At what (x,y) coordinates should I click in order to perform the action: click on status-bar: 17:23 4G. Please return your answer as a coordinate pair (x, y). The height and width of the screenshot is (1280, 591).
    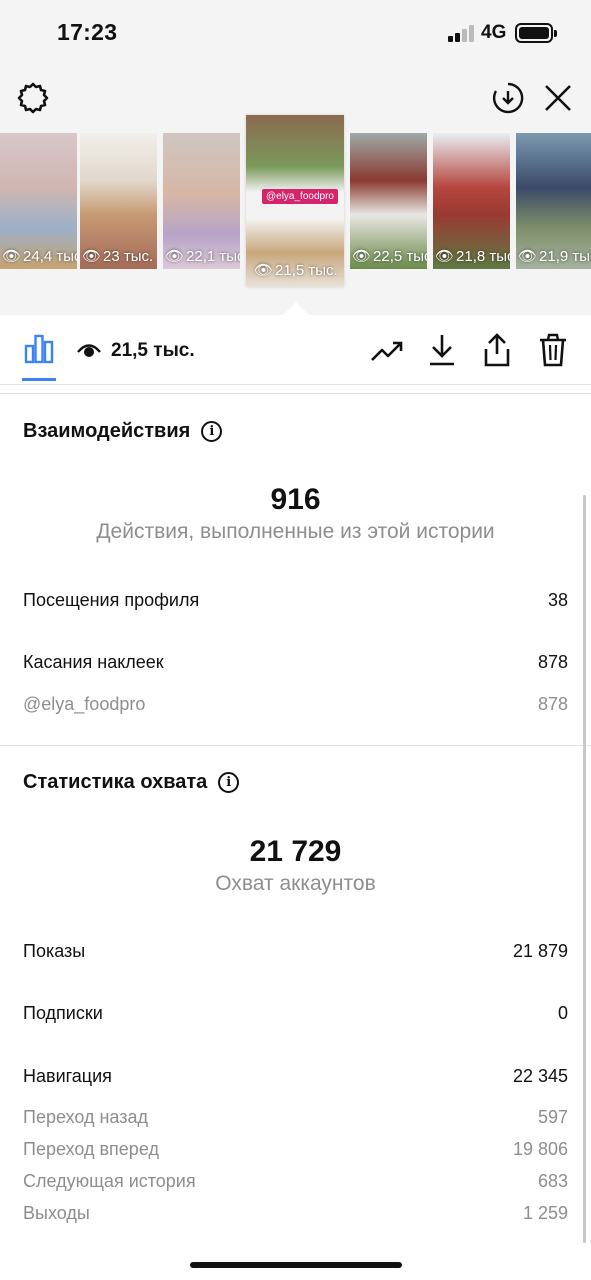
    Looking at the image, I should click on (295, 35).